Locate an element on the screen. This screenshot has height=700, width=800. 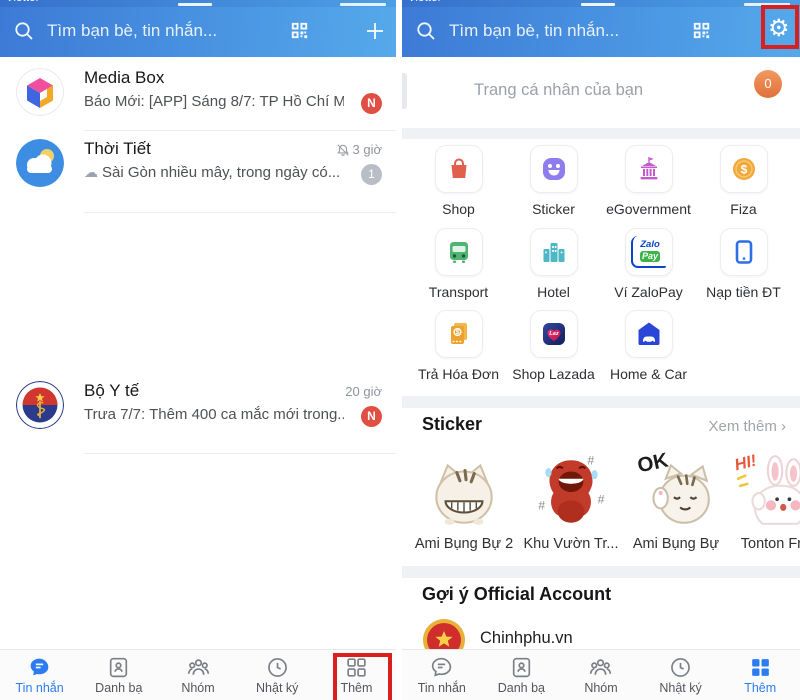
app-shortcut-fiza: $ Fiza is located at coordinates (743, 181).